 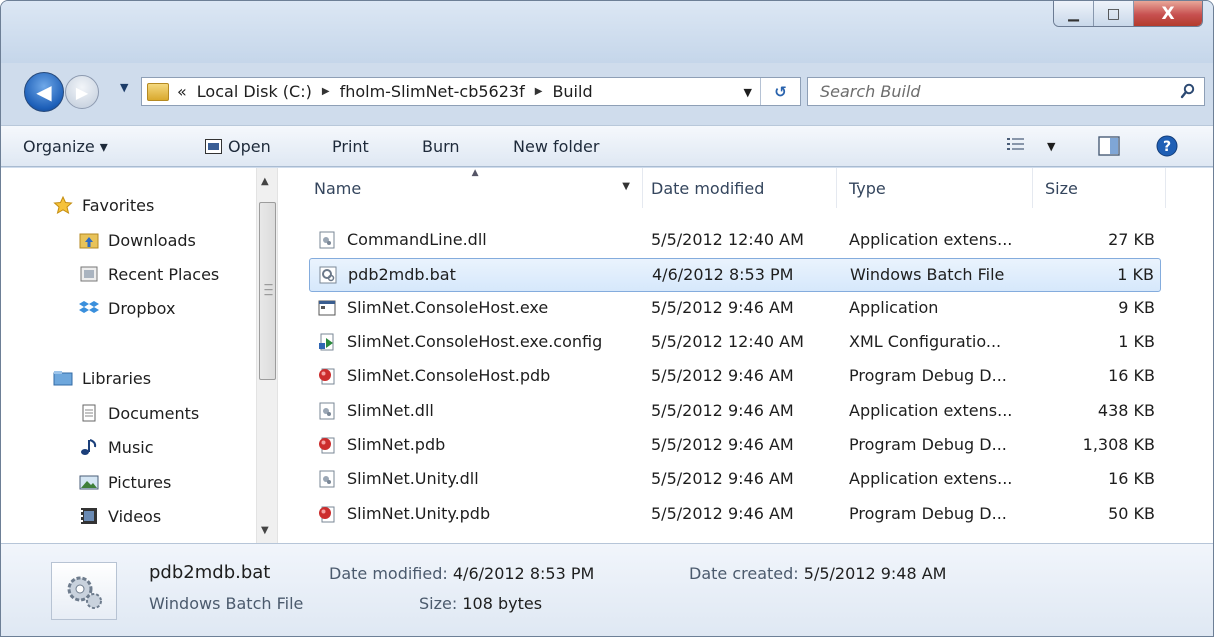 I want to click on details-file-name: pdb2mdb.bat, so click(x=210, y=572).